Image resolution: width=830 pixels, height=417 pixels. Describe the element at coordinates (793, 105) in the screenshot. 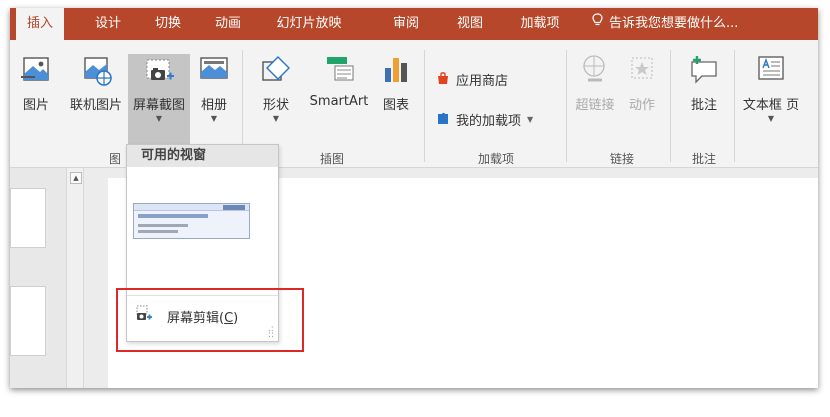

I see `textbox-extra-text: 页` at that location.